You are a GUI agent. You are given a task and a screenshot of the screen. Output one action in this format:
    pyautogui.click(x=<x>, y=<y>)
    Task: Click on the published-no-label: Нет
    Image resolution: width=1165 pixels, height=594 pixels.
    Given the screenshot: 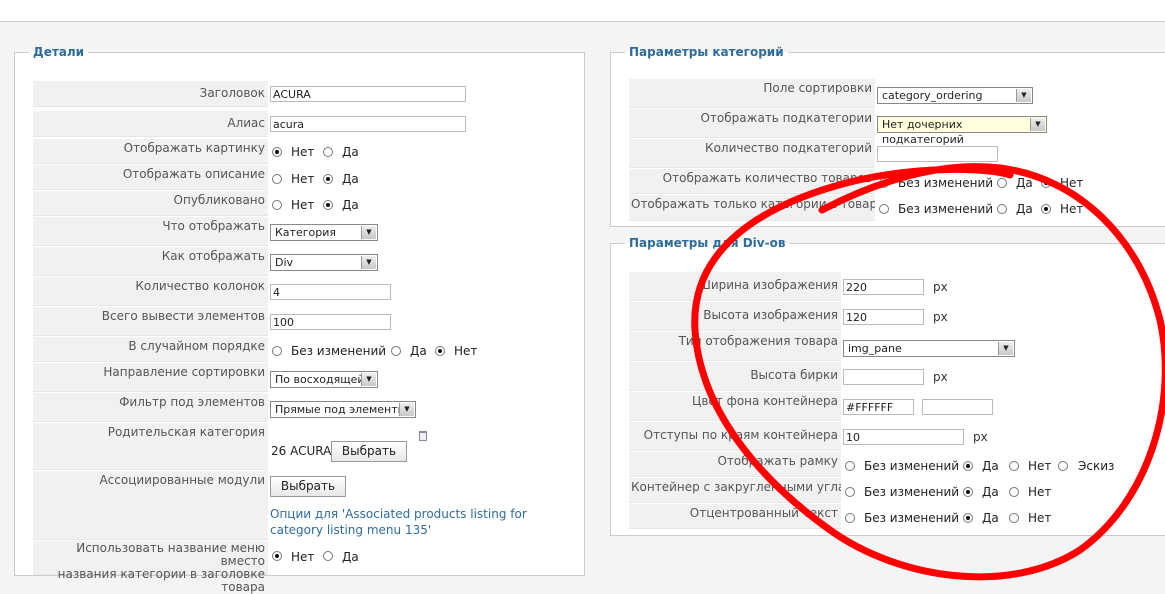 What is the action you would take?
    pyautogui.click(x=303, y=205)
    